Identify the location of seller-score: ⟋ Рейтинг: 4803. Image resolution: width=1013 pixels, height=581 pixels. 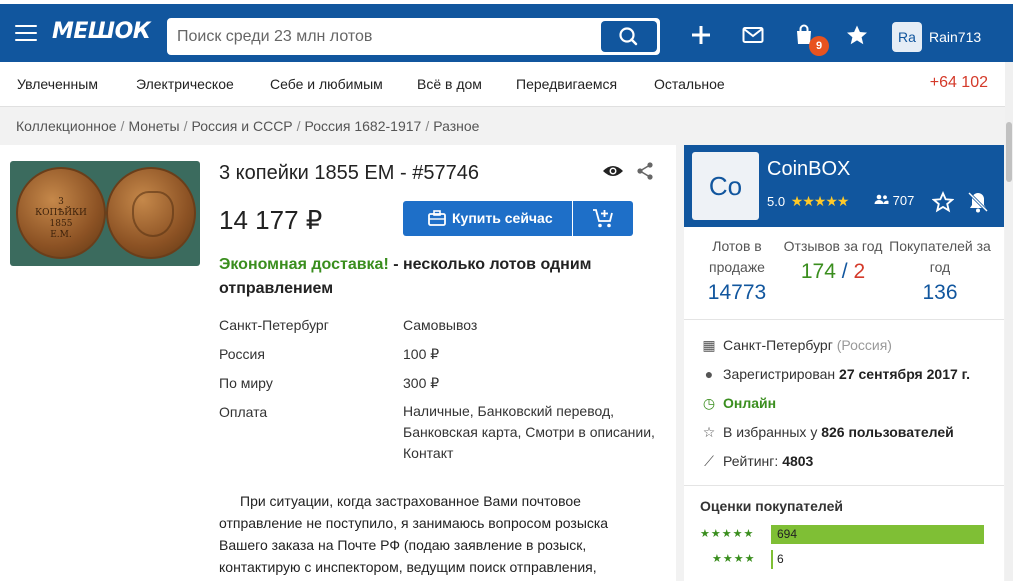
(757, 461).